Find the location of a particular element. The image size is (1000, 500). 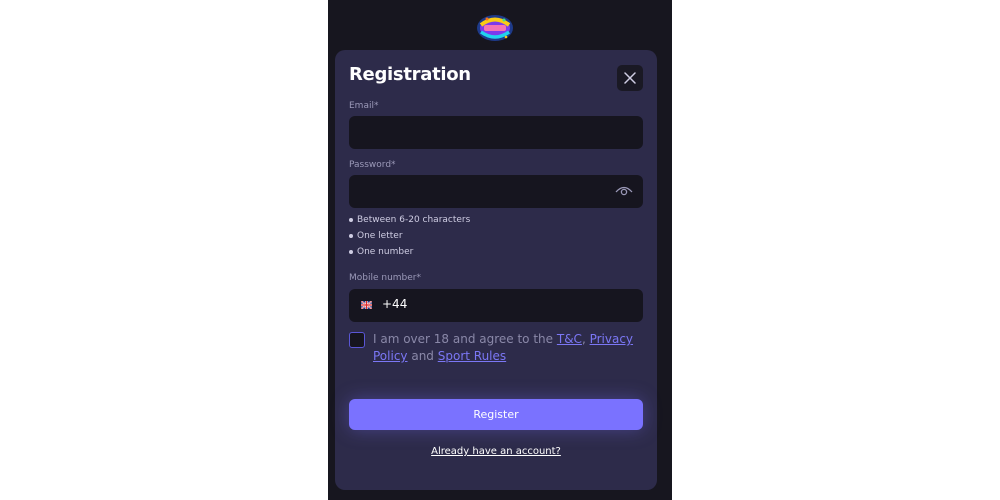

password-input is located at coordinates (496, 191).